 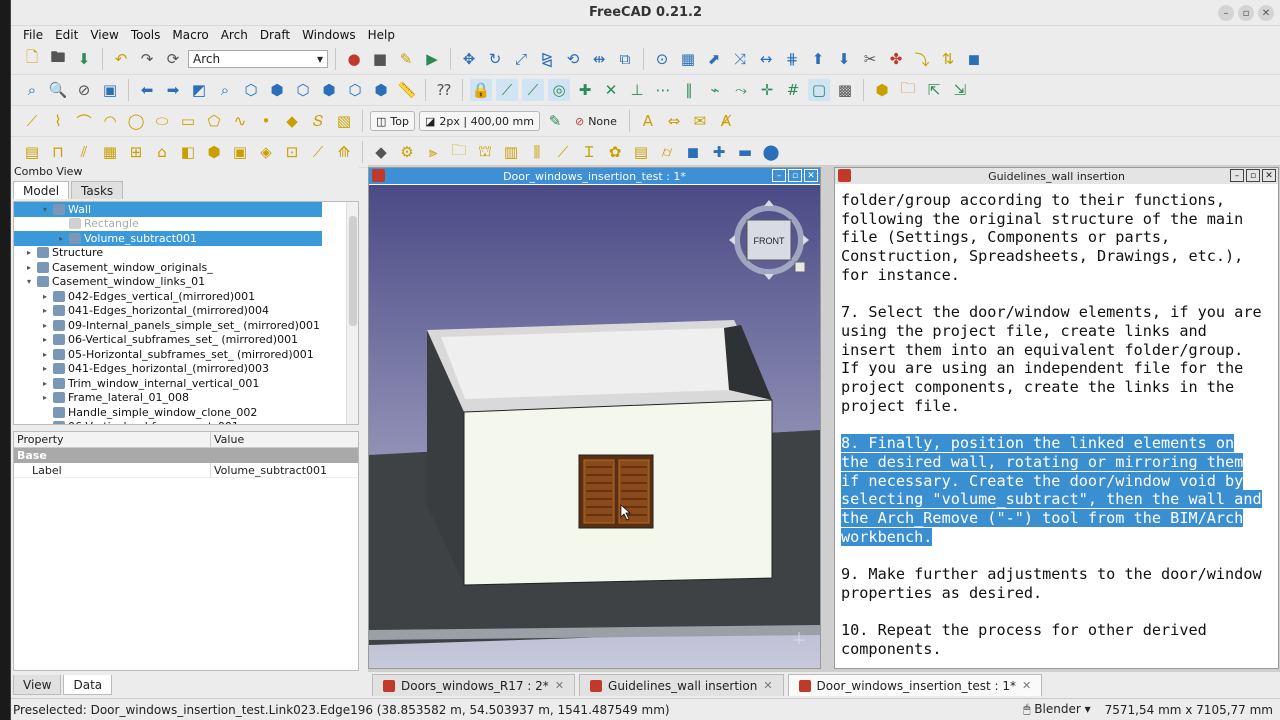 I want to click on workbench-selector: Arch ▾, so click(x=258, y=59).